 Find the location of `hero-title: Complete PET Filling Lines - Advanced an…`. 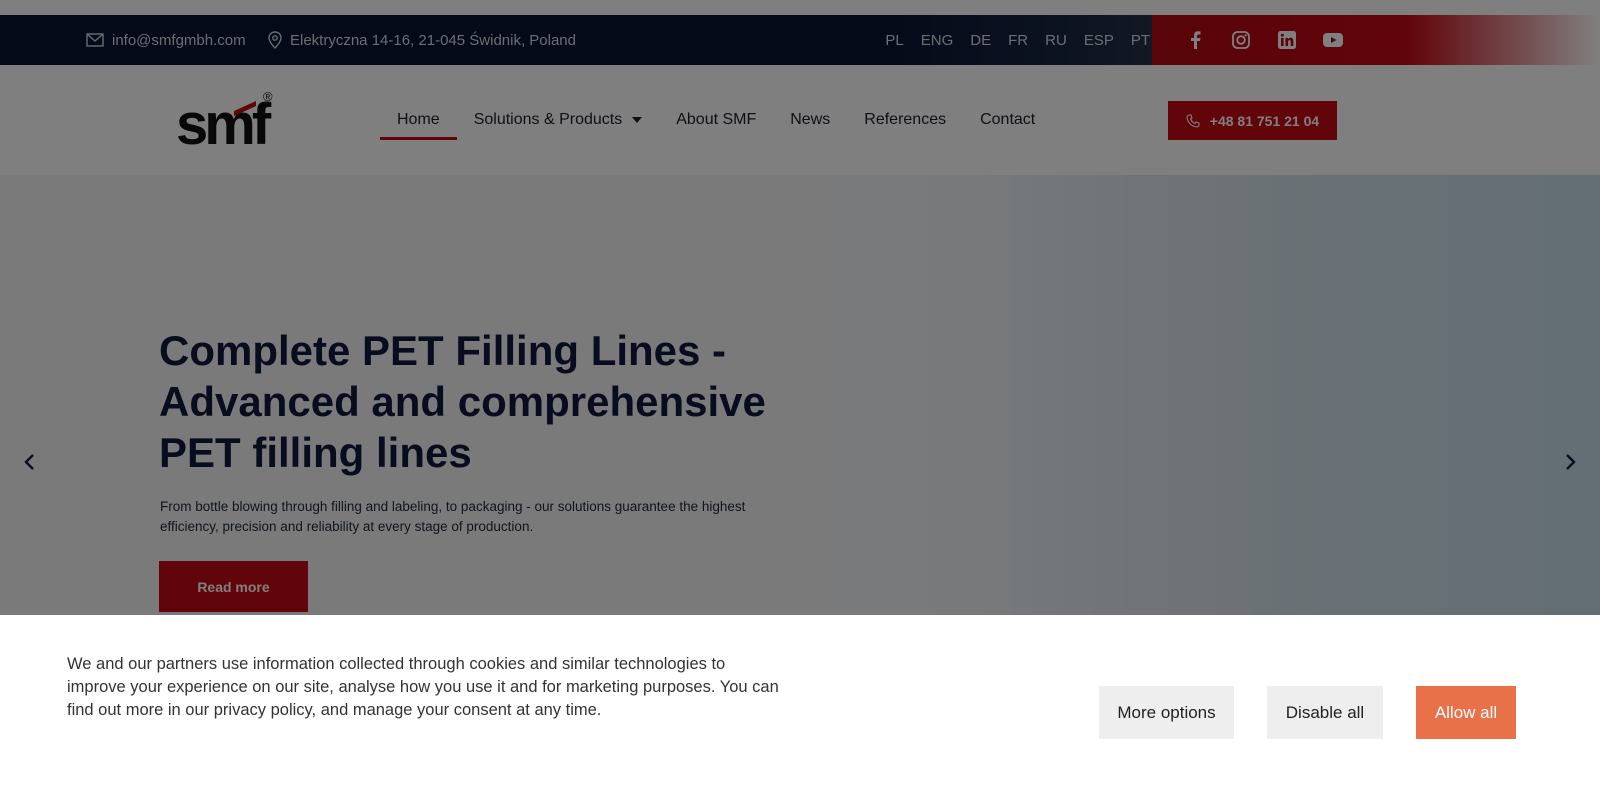

hero-title: Complete PET Filling Lines - Advanced an… is located at coordinates (462, 401).